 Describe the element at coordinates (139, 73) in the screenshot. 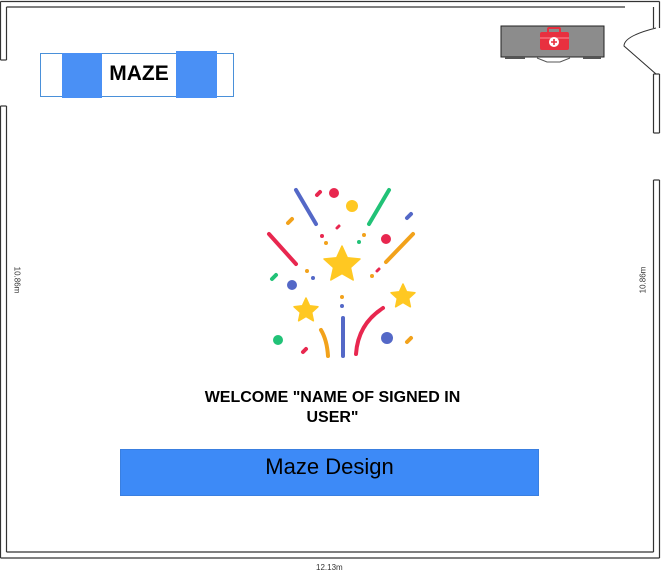

I see `logo-text: MAZE` at that location.